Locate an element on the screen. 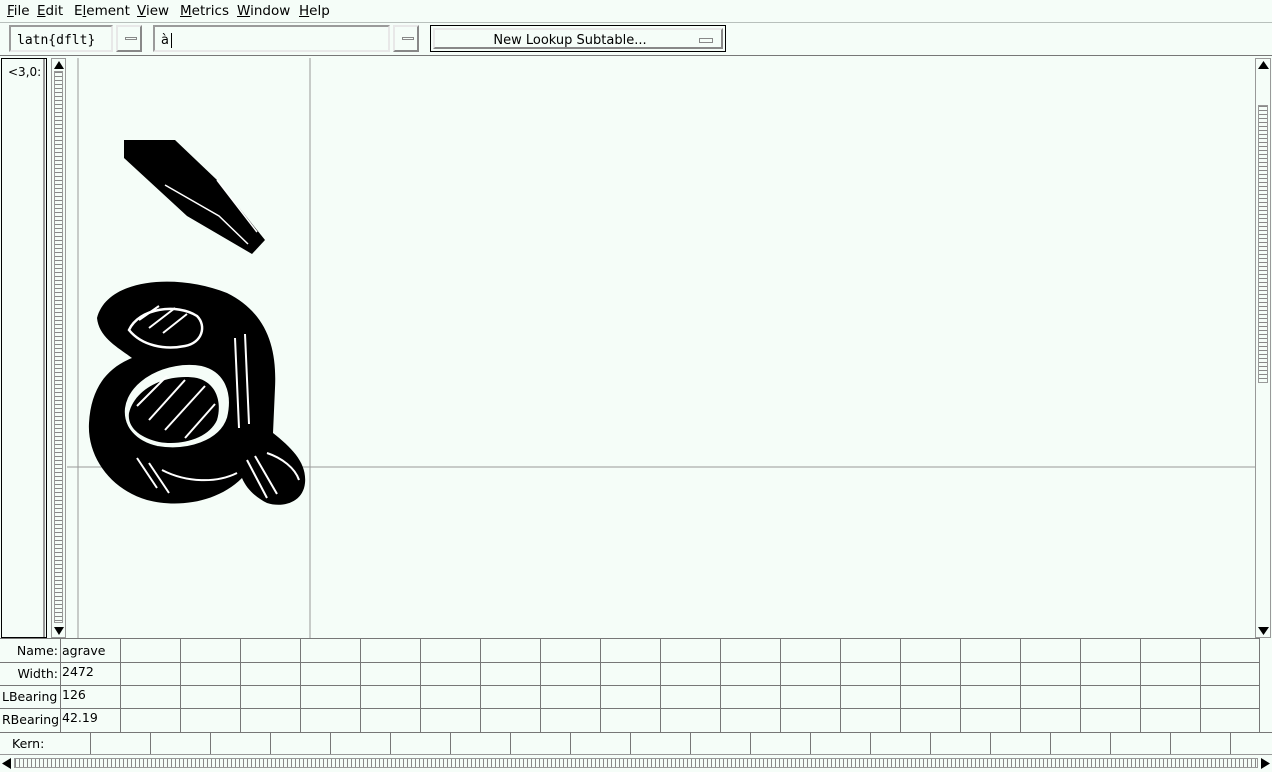 Image resolution: width=1272 pixels, height=772 pixels. menu-view: View is located at coordinates (153, 11).